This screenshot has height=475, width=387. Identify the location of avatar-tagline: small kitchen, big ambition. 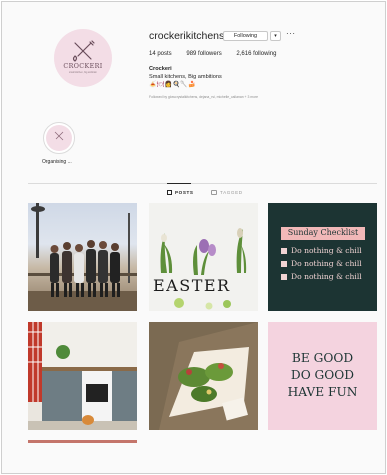
(83, 72).